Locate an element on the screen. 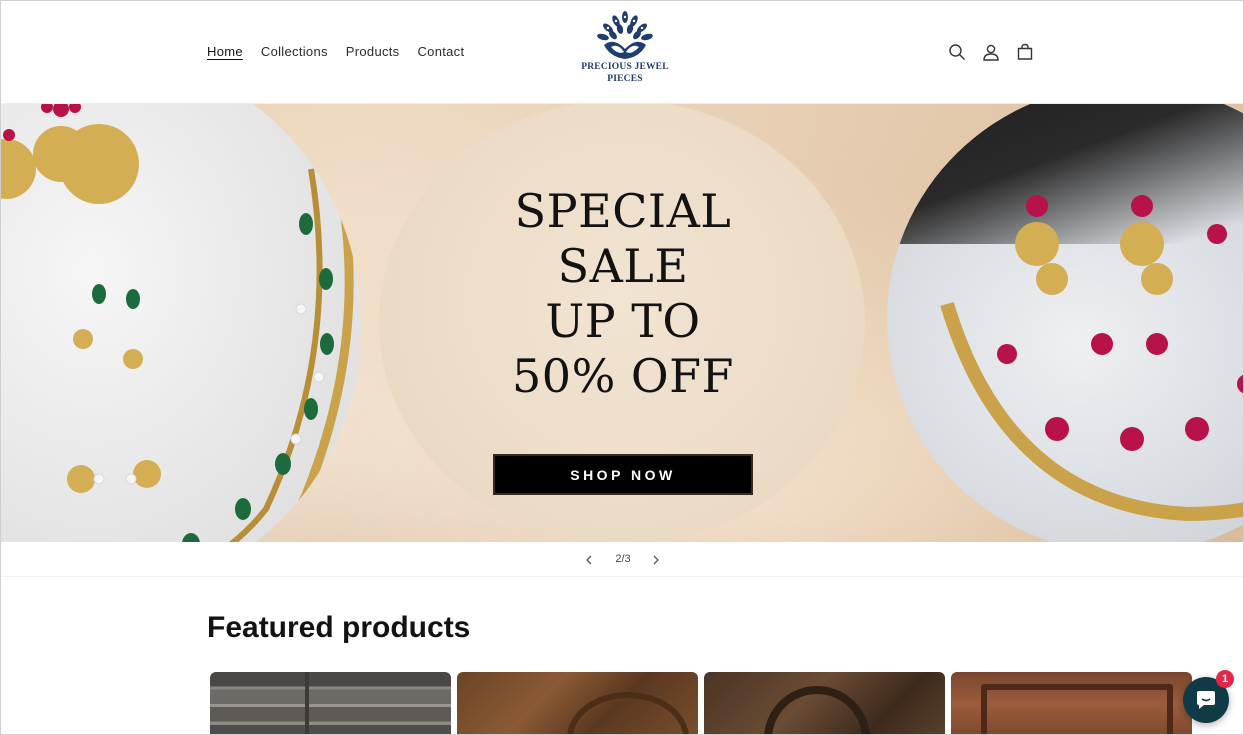  previous-slide-button is located at coordinates (589, 560).